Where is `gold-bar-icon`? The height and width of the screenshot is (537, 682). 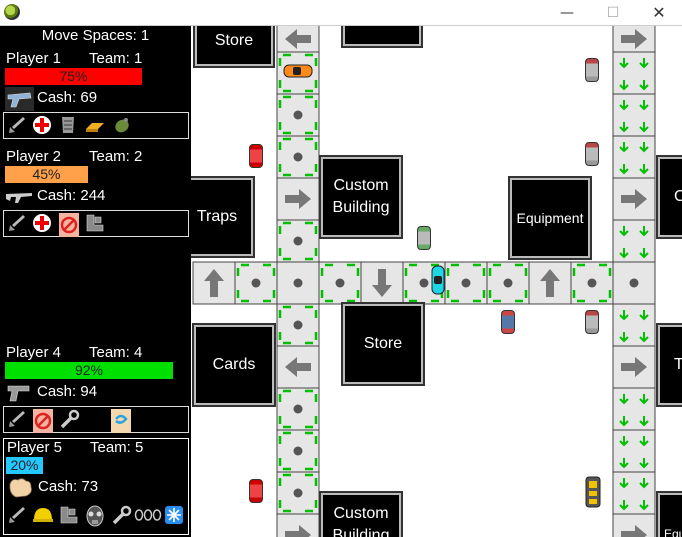
gold-bar-icon is located at coordinates (95, 125).